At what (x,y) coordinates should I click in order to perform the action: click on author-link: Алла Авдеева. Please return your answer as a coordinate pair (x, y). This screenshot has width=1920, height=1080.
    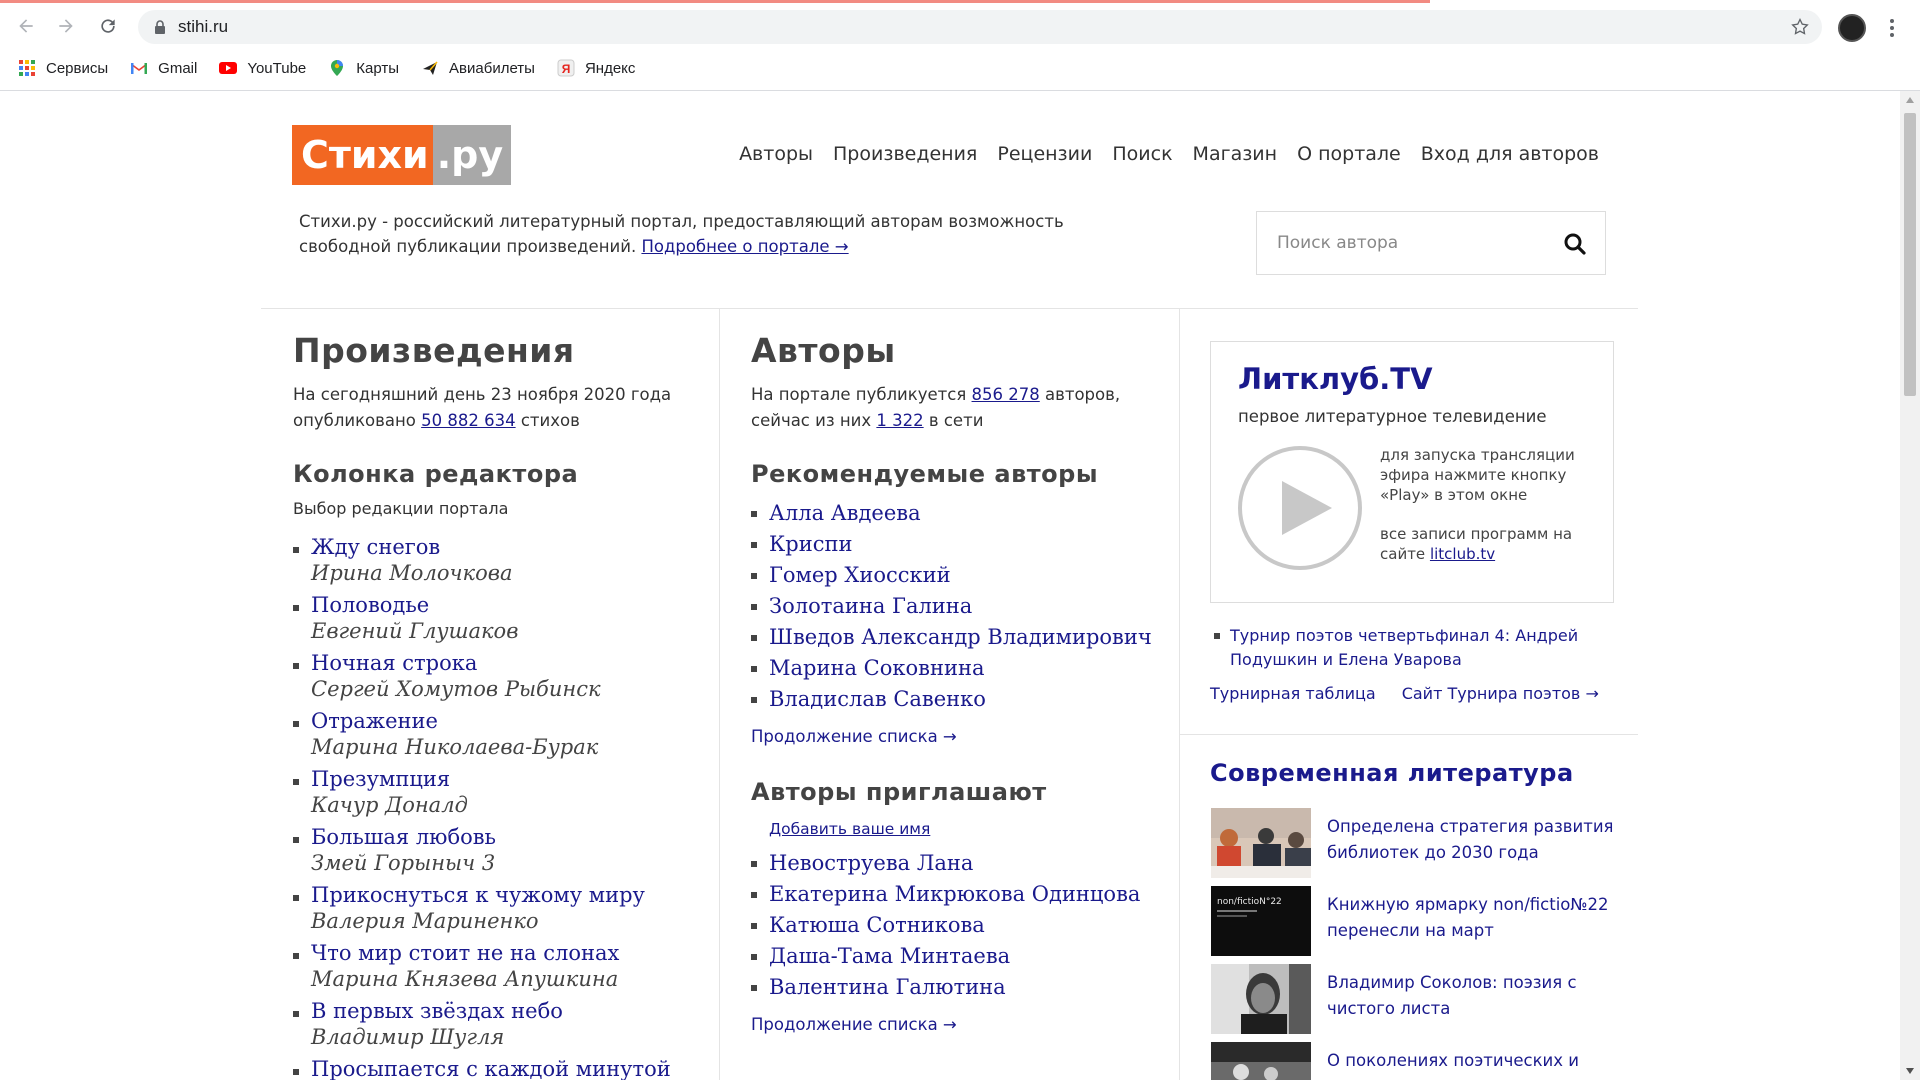
    Looking at the image, I should click on (970, 513).